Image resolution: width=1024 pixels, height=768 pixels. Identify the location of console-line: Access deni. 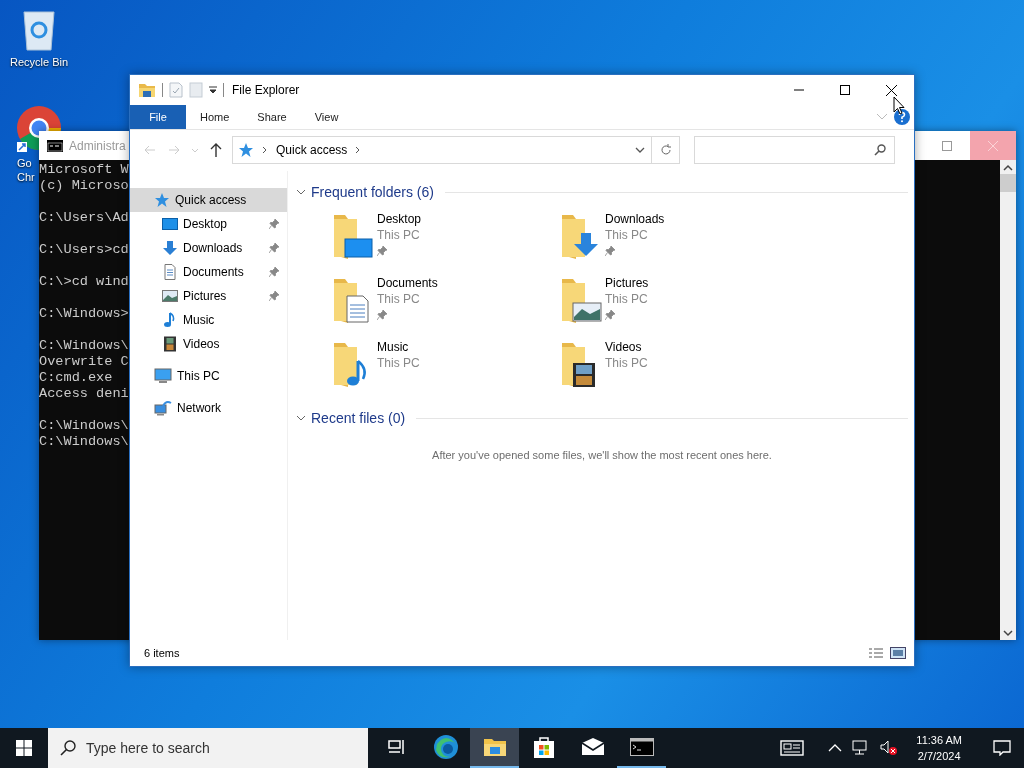
(84, 394).